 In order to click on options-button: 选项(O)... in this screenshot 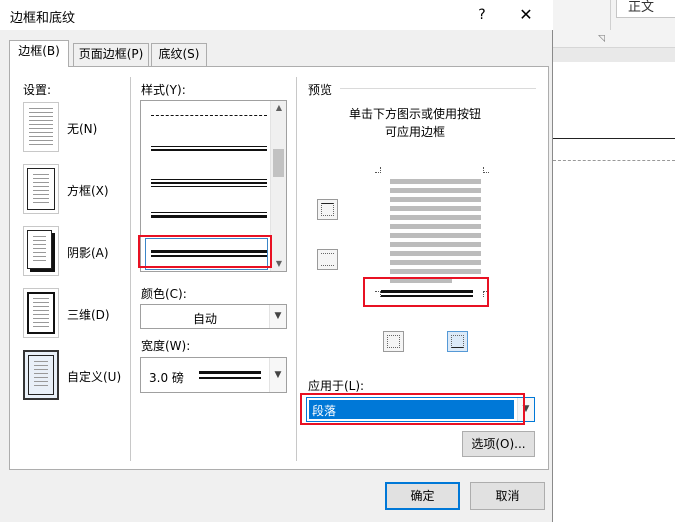, I will do `click(498, 444)`.